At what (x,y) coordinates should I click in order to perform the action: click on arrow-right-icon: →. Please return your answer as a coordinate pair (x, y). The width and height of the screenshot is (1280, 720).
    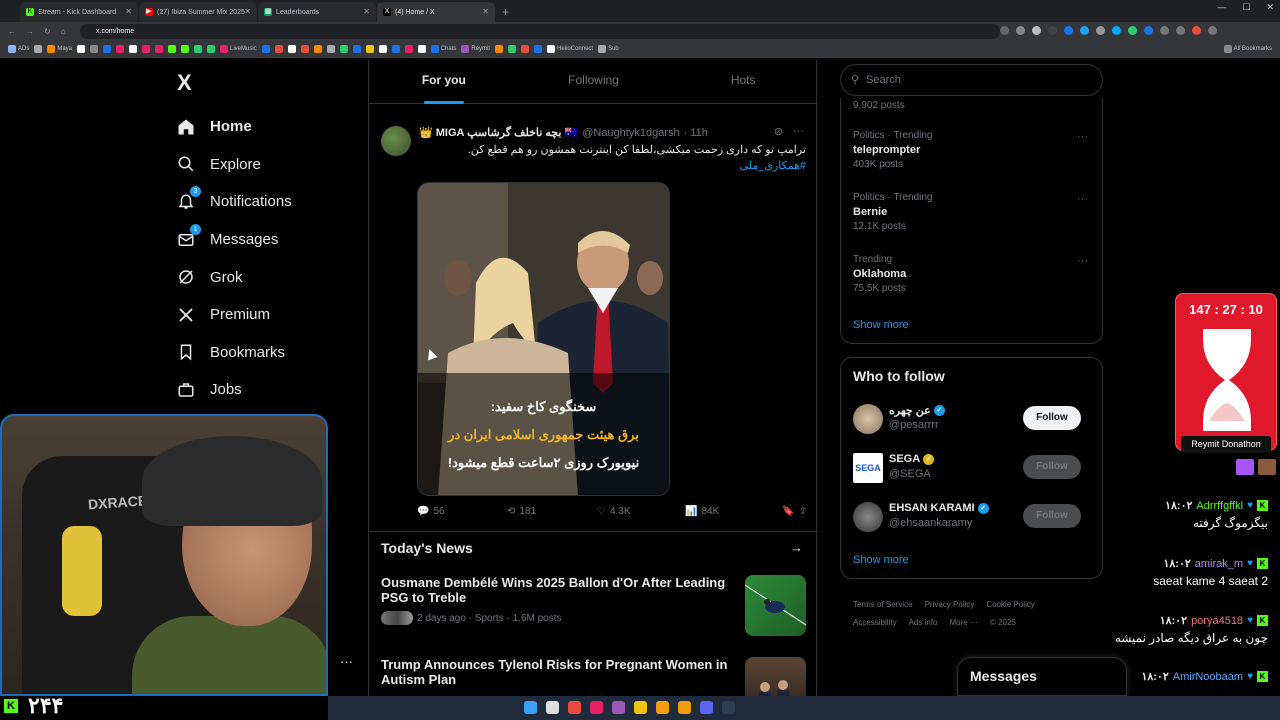
    Looking at the image, I should click on (796, 547).